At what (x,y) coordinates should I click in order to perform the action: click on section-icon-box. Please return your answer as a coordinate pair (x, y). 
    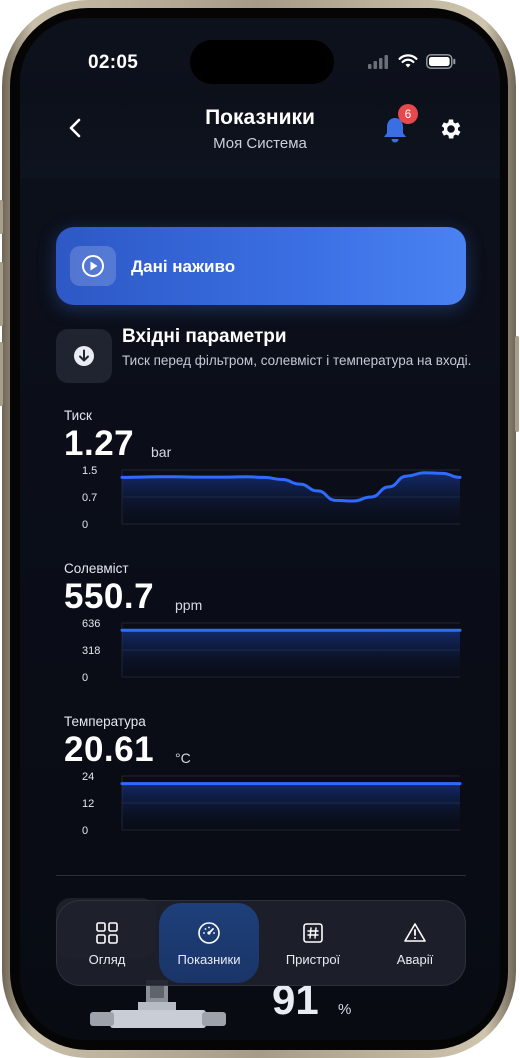
    Looking at the image, I should click on (84, 356).